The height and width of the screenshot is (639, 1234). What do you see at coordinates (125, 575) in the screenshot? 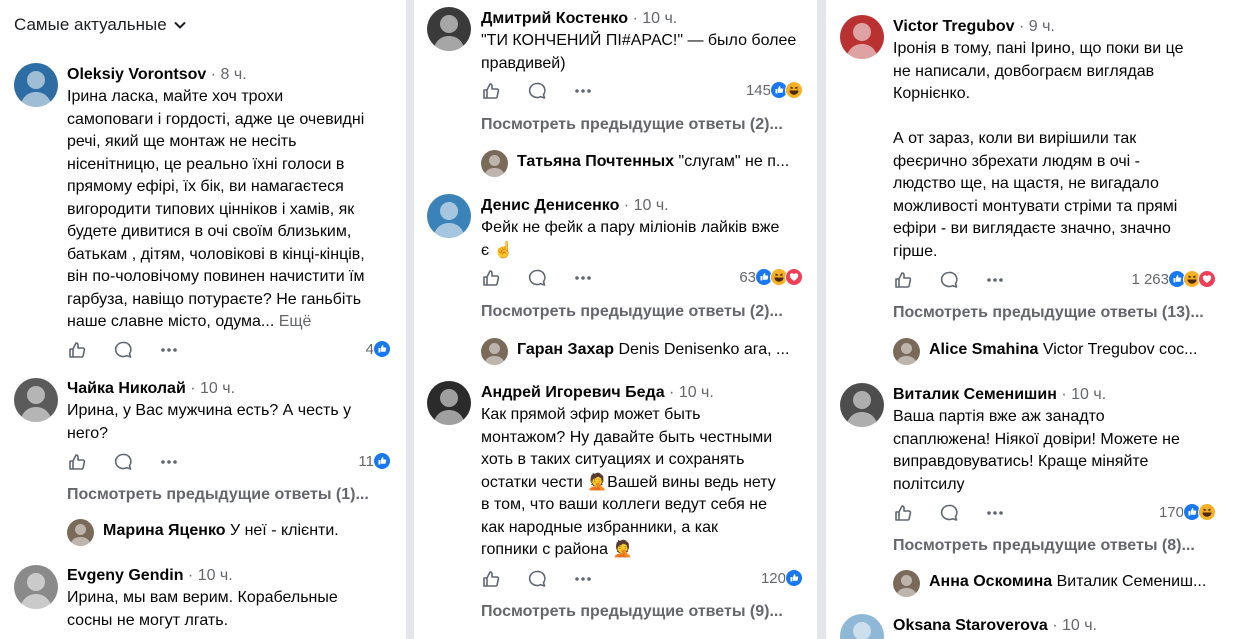
I see `comment-author-name: Evgeny Gendin` at bounding box center [125, 575].